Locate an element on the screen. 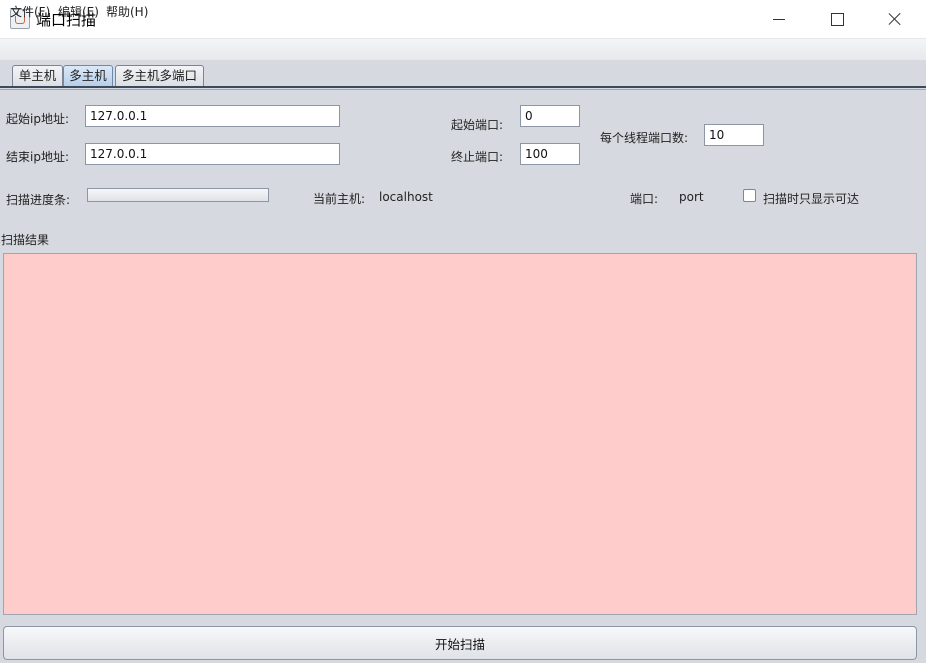 The height and width of the screenshot is (663, 926). close-button is located at coordinates (895, 19).